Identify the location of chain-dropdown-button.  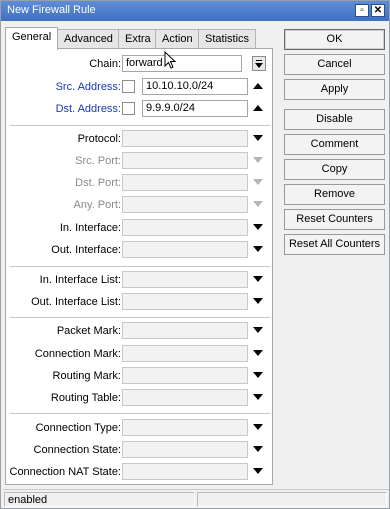
(259, 63).